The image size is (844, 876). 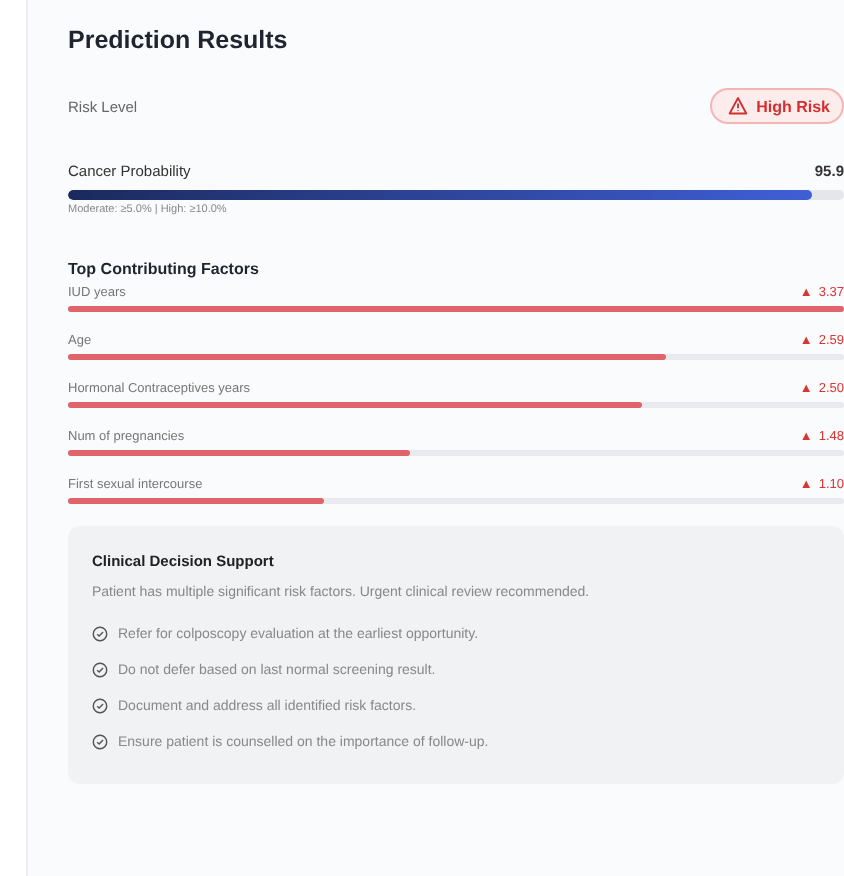 What do you see at coordinates (164, 269) in the screenshot?
I see `factors-title: Top Contributing Factors` at bounding box center [164, 269].